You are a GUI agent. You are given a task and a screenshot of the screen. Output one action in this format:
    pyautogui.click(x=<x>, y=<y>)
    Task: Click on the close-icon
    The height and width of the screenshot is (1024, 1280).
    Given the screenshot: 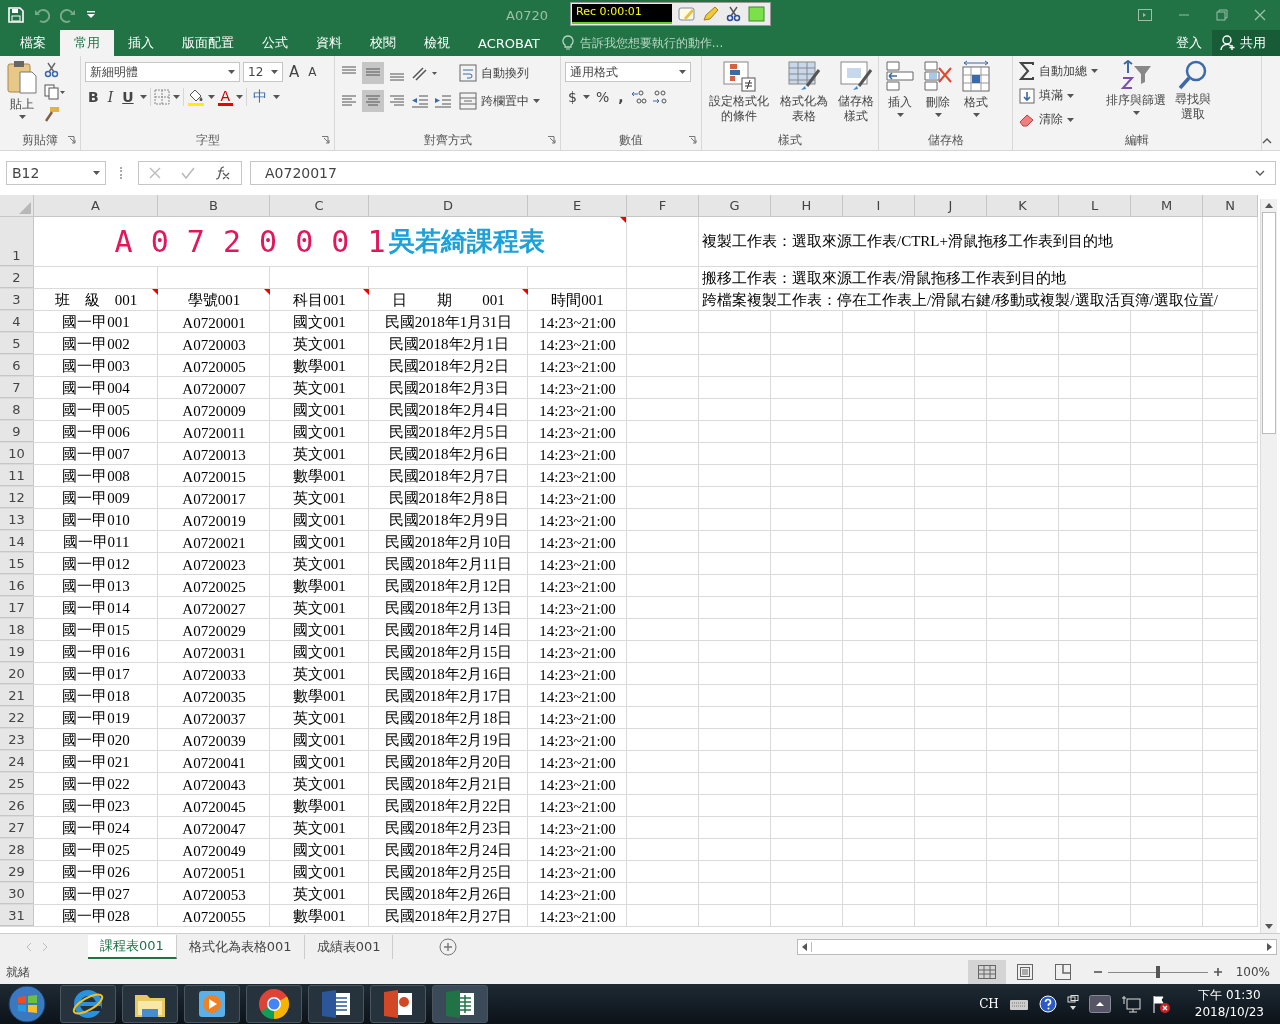 What is the action you would take?
    pyautogui.click(x=1260, y=15)
    